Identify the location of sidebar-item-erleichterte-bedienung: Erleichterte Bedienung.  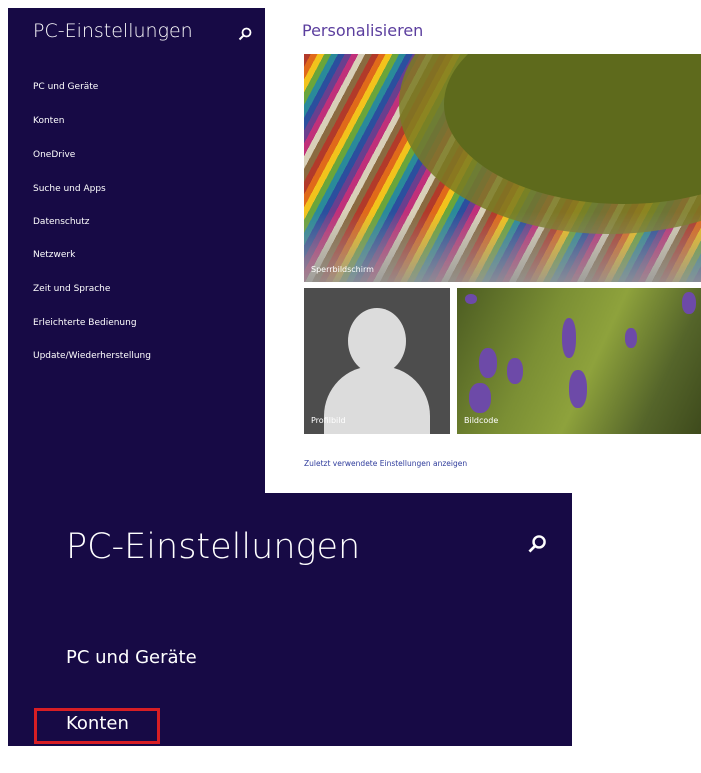
(85, 323).